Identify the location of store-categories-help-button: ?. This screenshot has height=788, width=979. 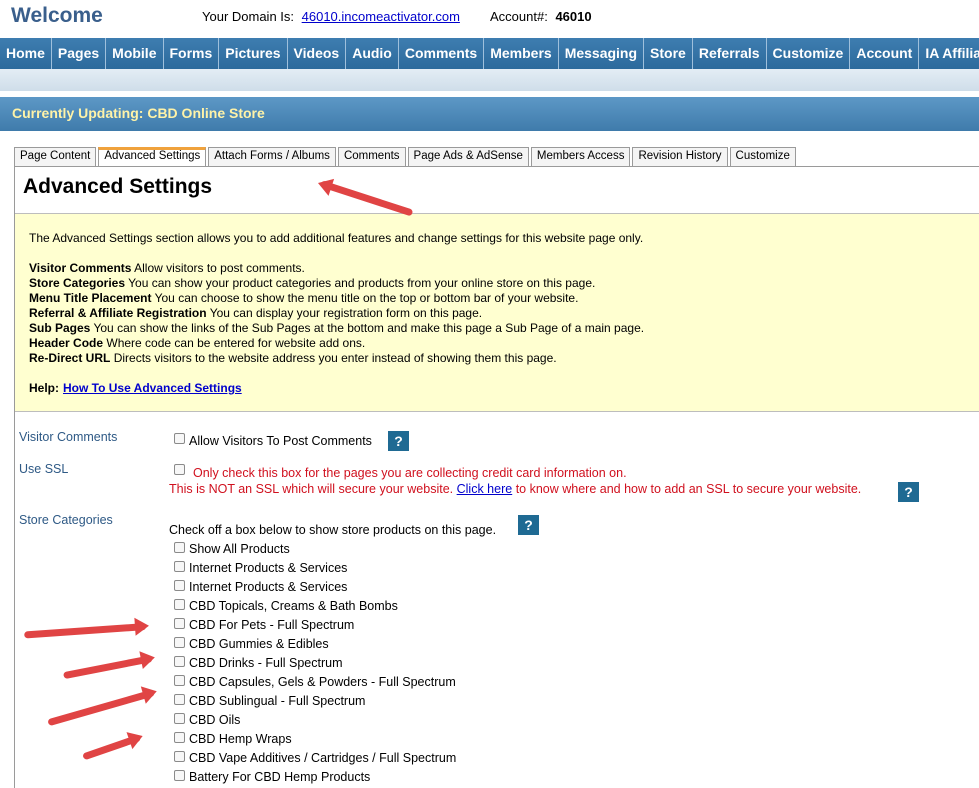
(528, 525).